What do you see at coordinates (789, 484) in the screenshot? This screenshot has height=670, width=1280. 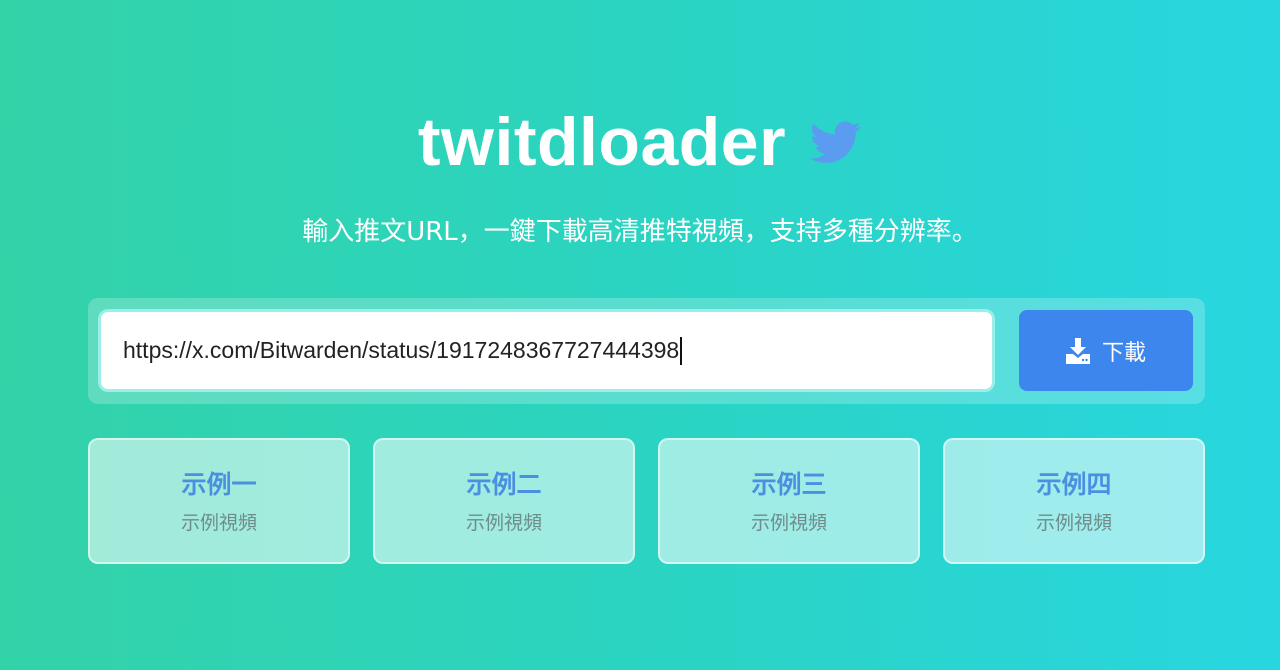 I see `example-title: 示例三` at bounding box center [789, 484].